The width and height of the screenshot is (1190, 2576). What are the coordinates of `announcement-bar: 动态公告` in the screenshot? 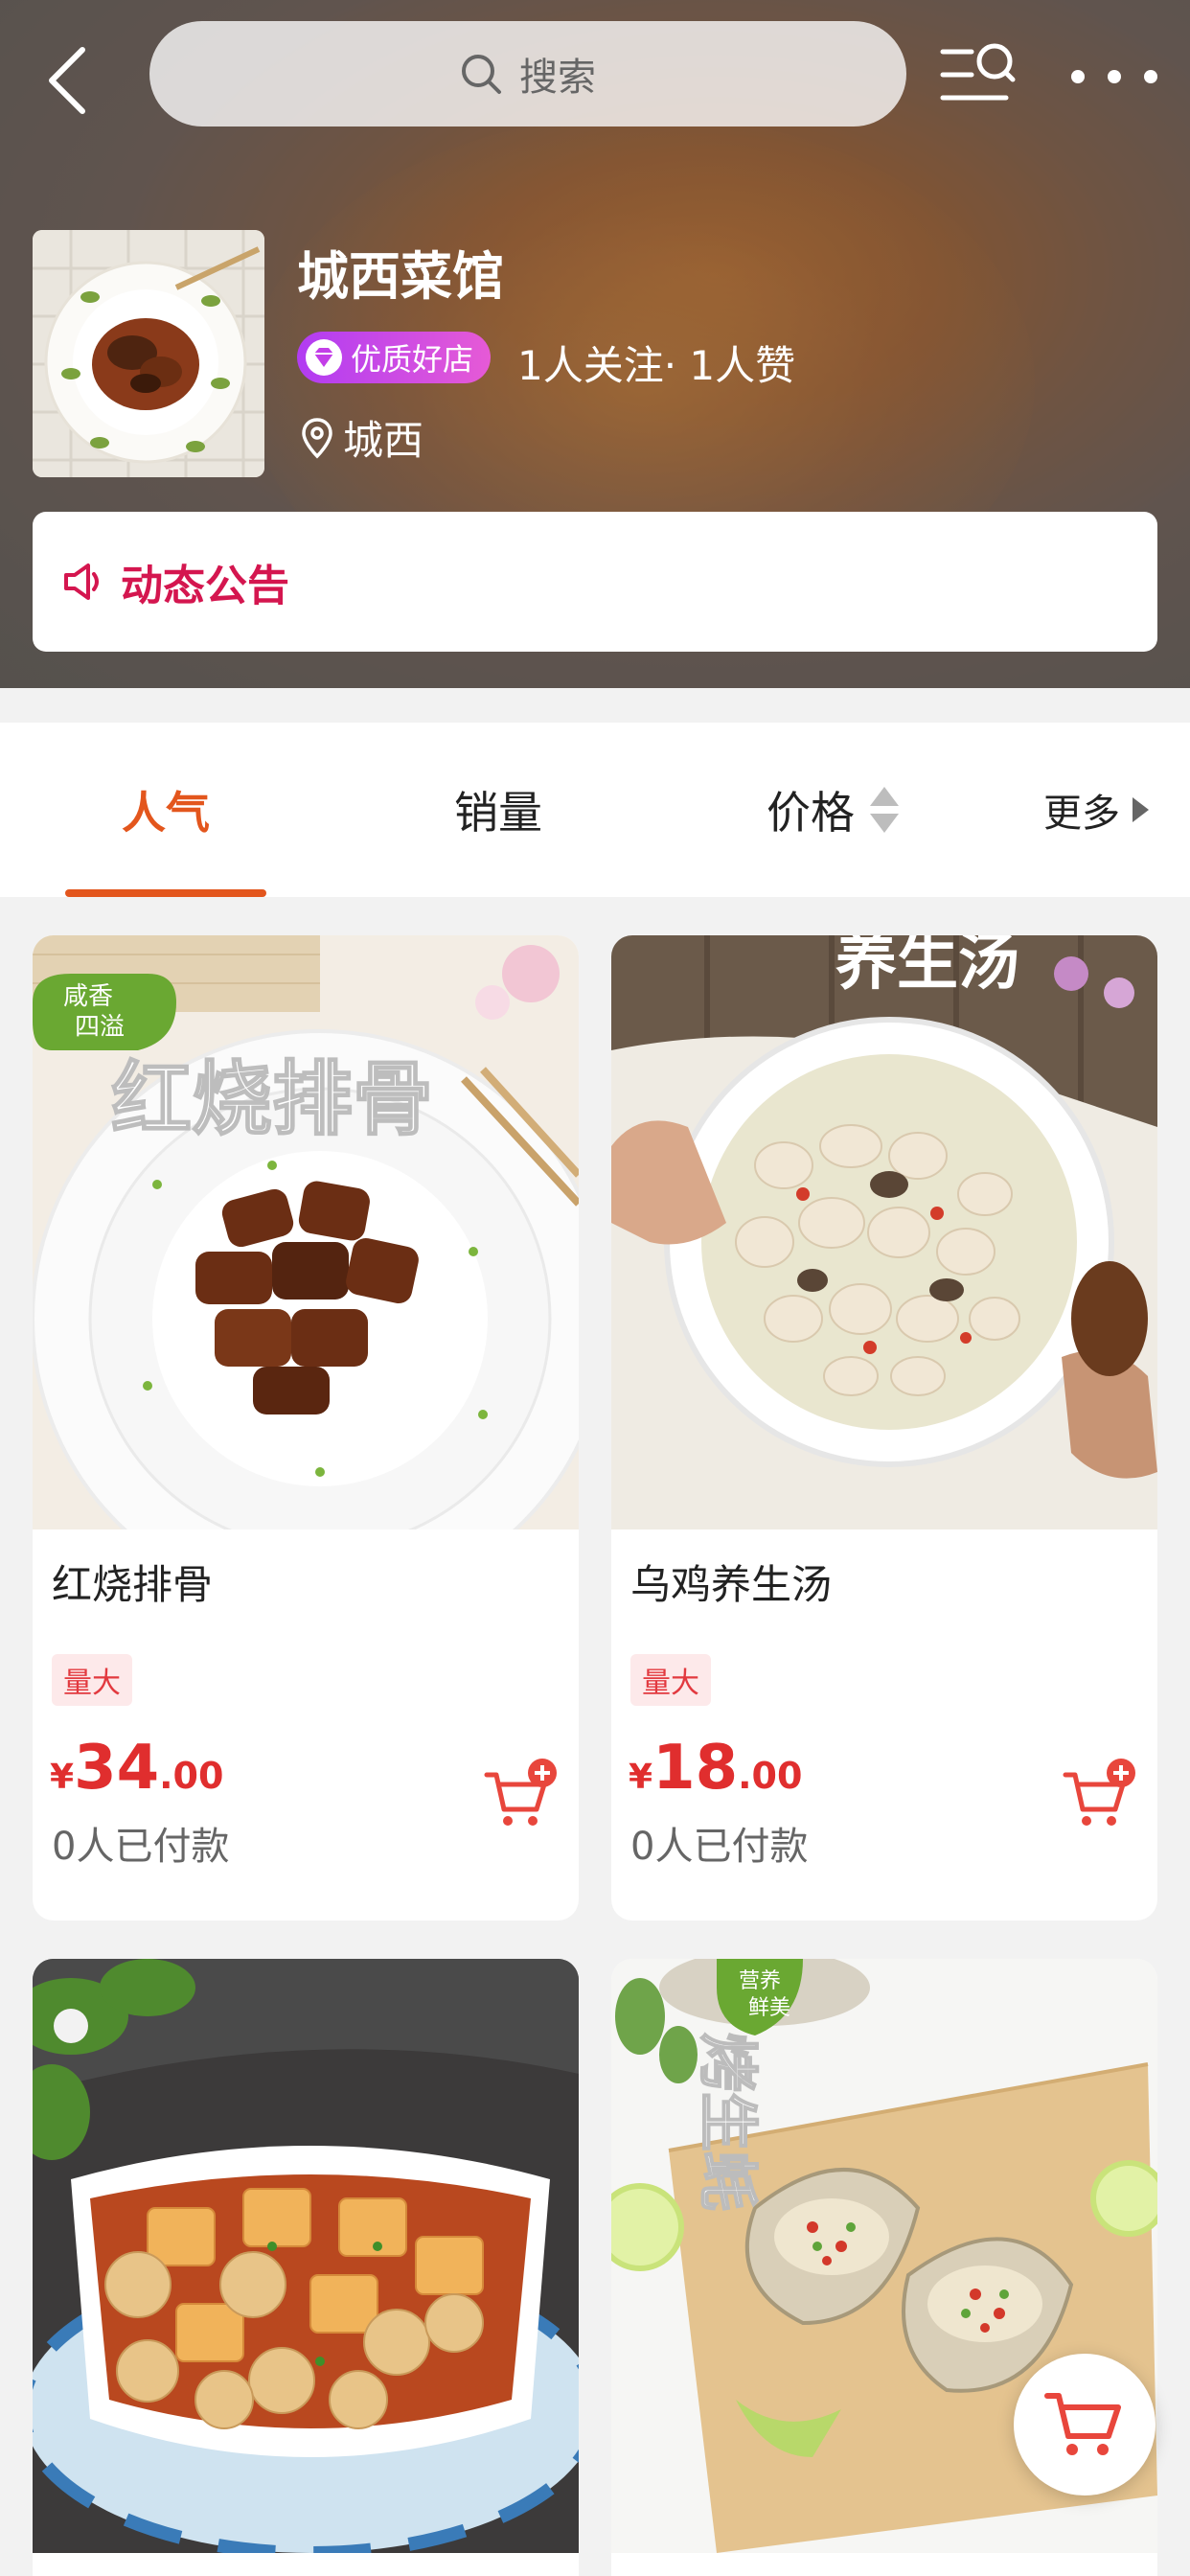 It's located at (595, 582).